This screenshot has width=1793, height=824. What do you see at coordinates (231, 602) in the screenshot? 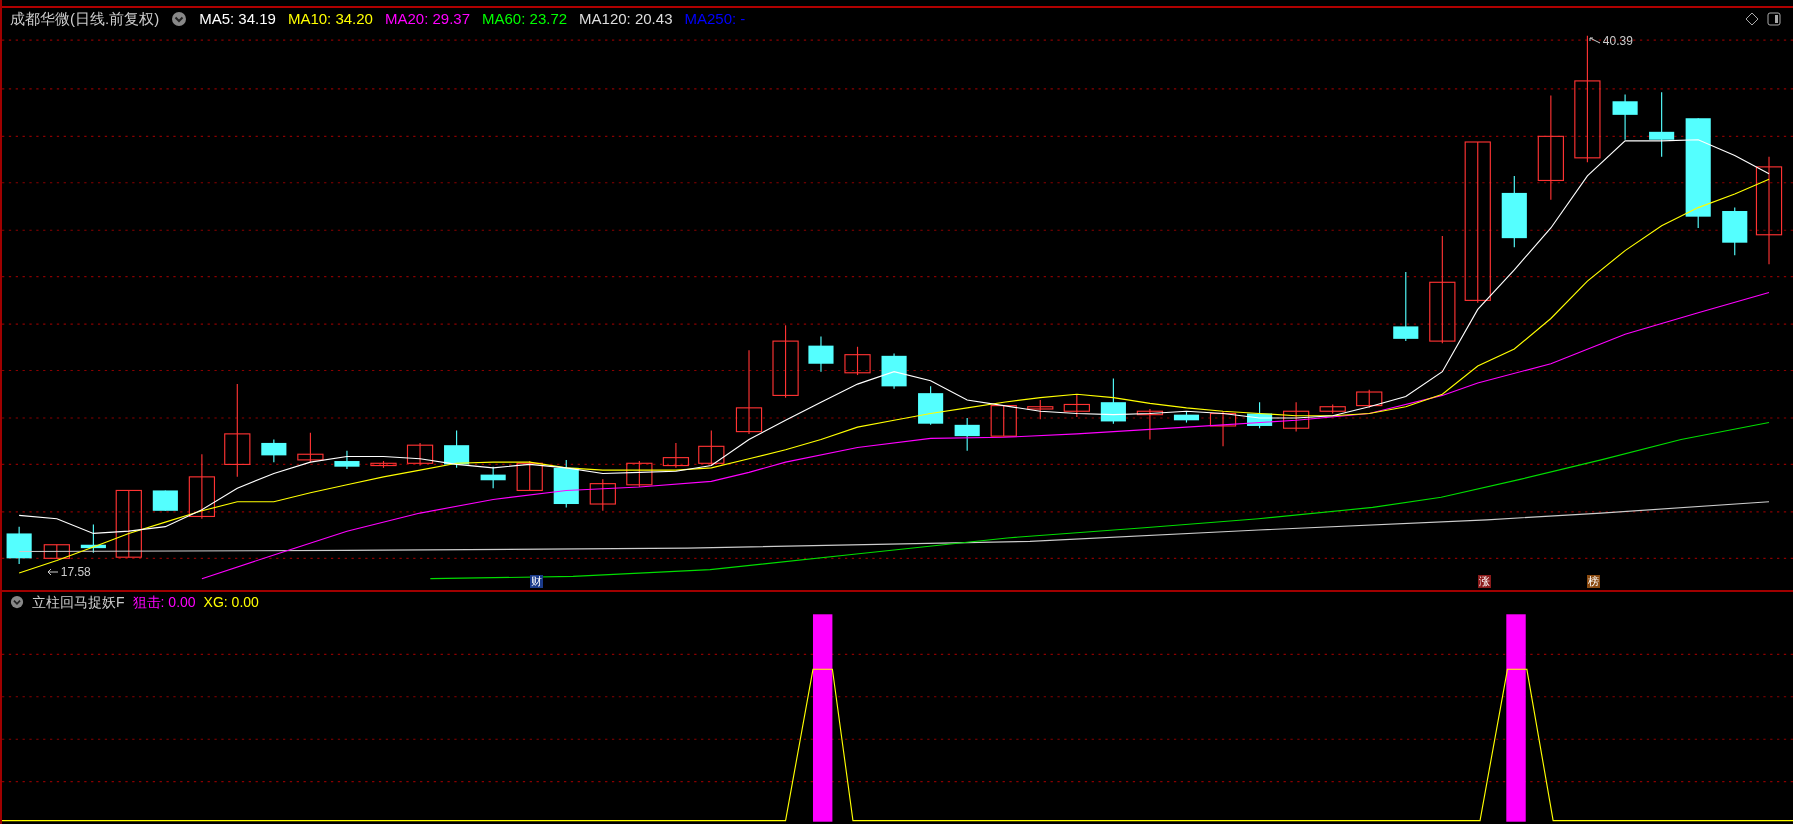
I see `indicator-value: XG: 0.00` at bounding box center [231, 602].